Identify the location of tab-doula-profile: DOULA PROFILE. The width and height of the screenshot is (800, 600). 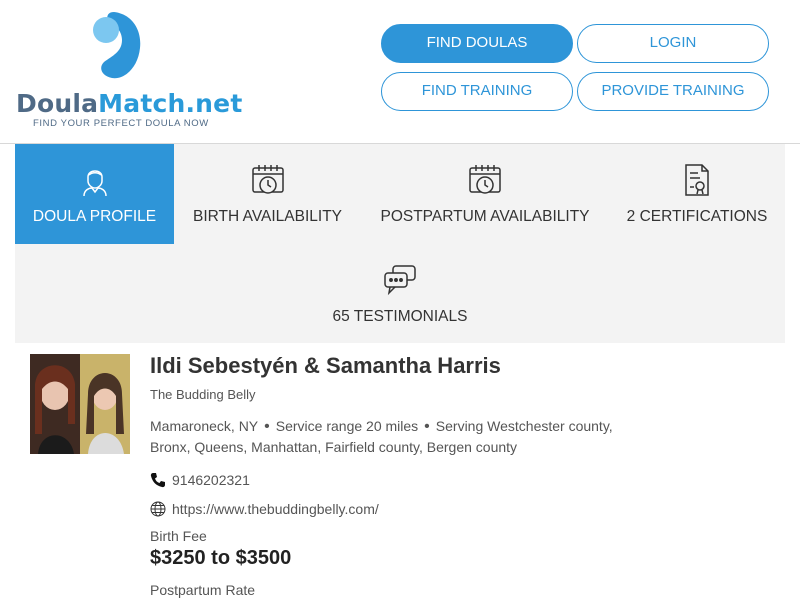
(94, 194).